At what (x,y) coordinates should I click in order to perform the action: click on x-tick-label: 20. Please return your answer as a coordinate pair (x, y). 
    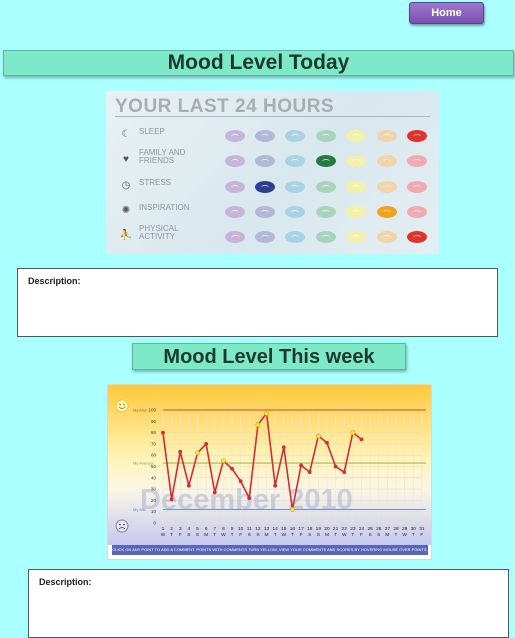
    Looking at the image, I should click on (327, 529).